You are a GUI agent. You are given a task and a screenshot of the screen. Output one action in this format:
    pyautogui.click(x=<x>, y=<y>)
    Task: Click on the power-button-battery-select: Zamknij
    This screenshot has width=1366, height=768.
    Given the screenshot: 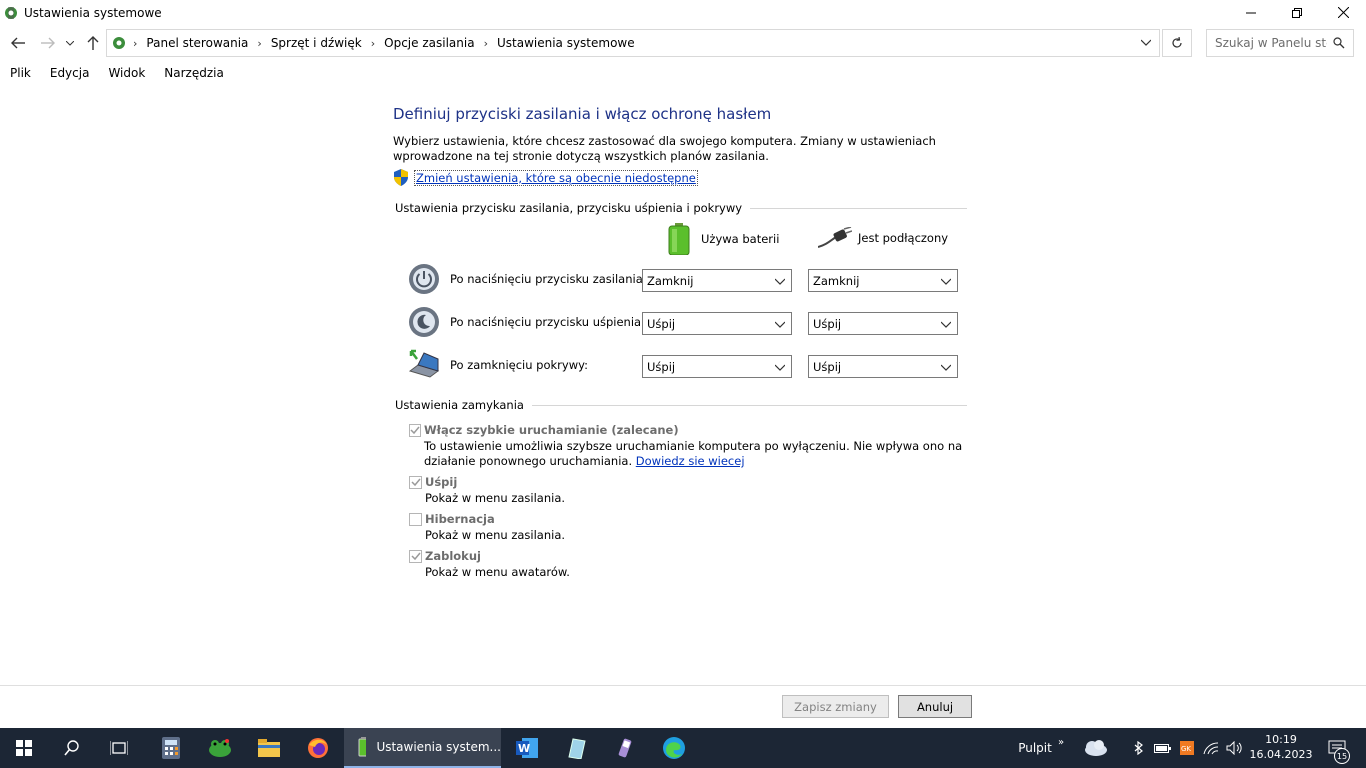 What is the action you would take?
    pyautogui.click(x=717, y=280)
    